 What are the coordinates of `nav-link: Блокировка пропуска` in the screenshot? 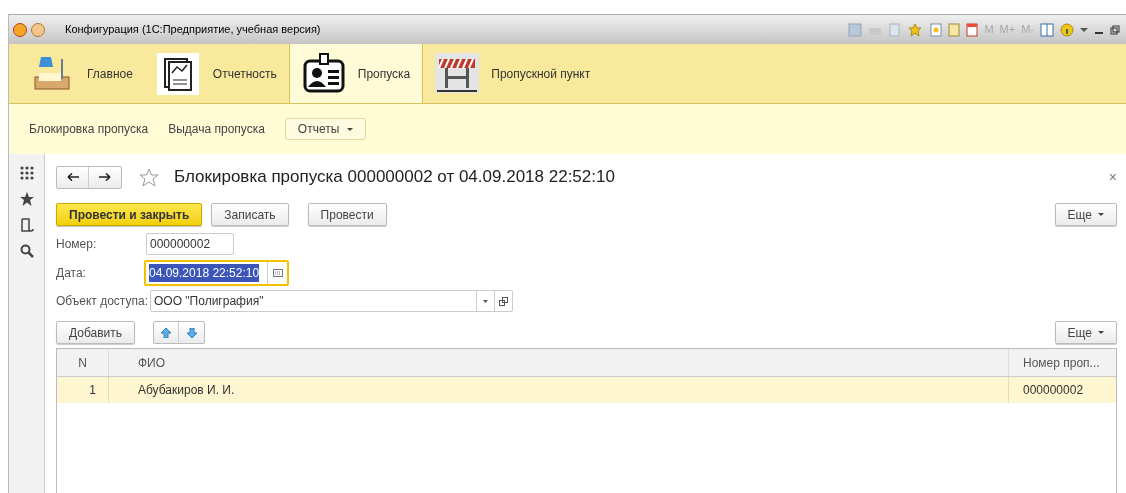 It's located at (89, 129).